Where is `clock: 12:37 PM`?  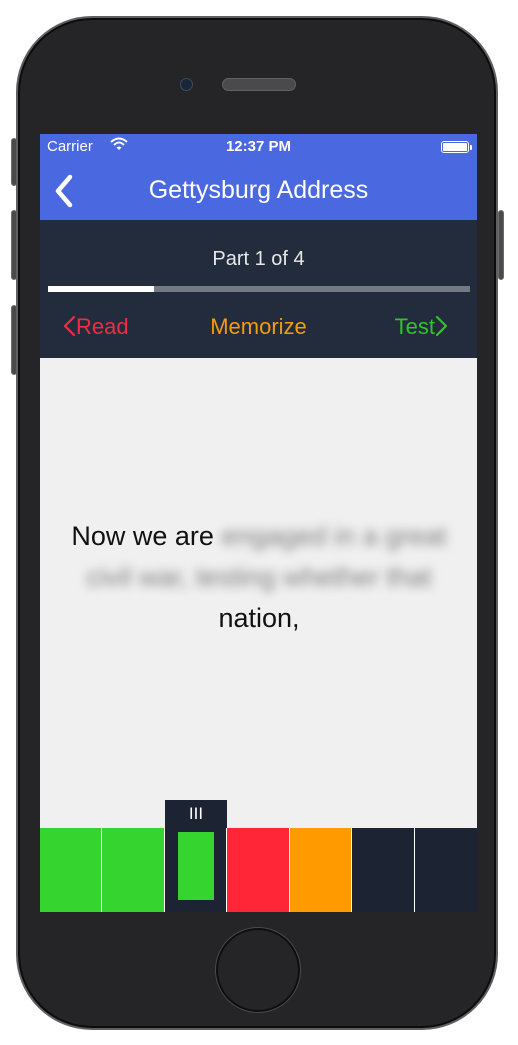
clock: 12:37 PM is located at coordinates (258, 146).